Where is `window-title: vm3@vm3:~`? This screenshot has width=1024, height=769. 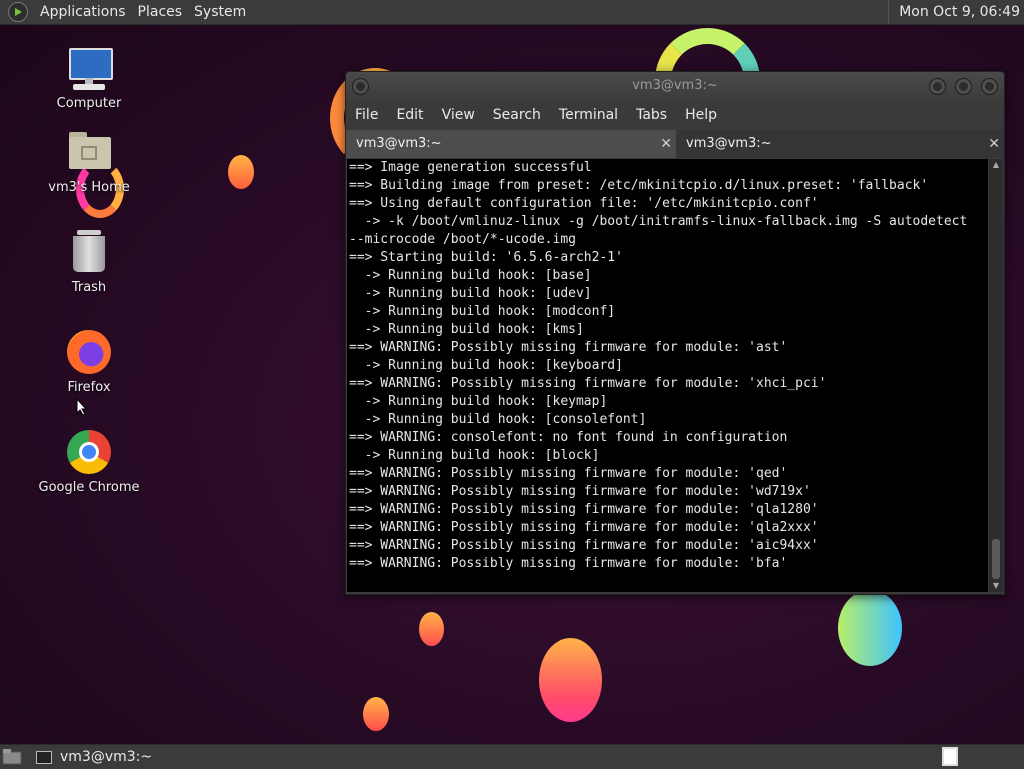 window-title: vm3@vm3:~ is located at coordinates (675, 85).